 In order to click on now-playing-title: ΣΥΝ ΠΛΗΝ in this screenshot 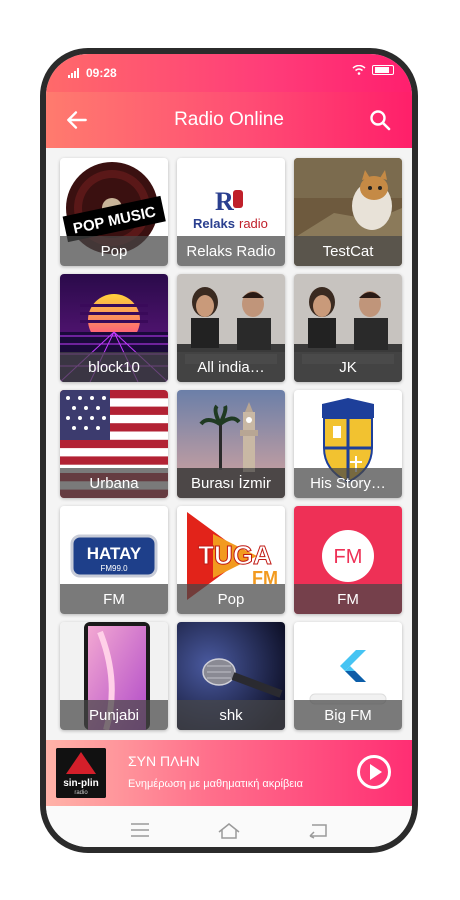, I will do `click(164, 761)`.